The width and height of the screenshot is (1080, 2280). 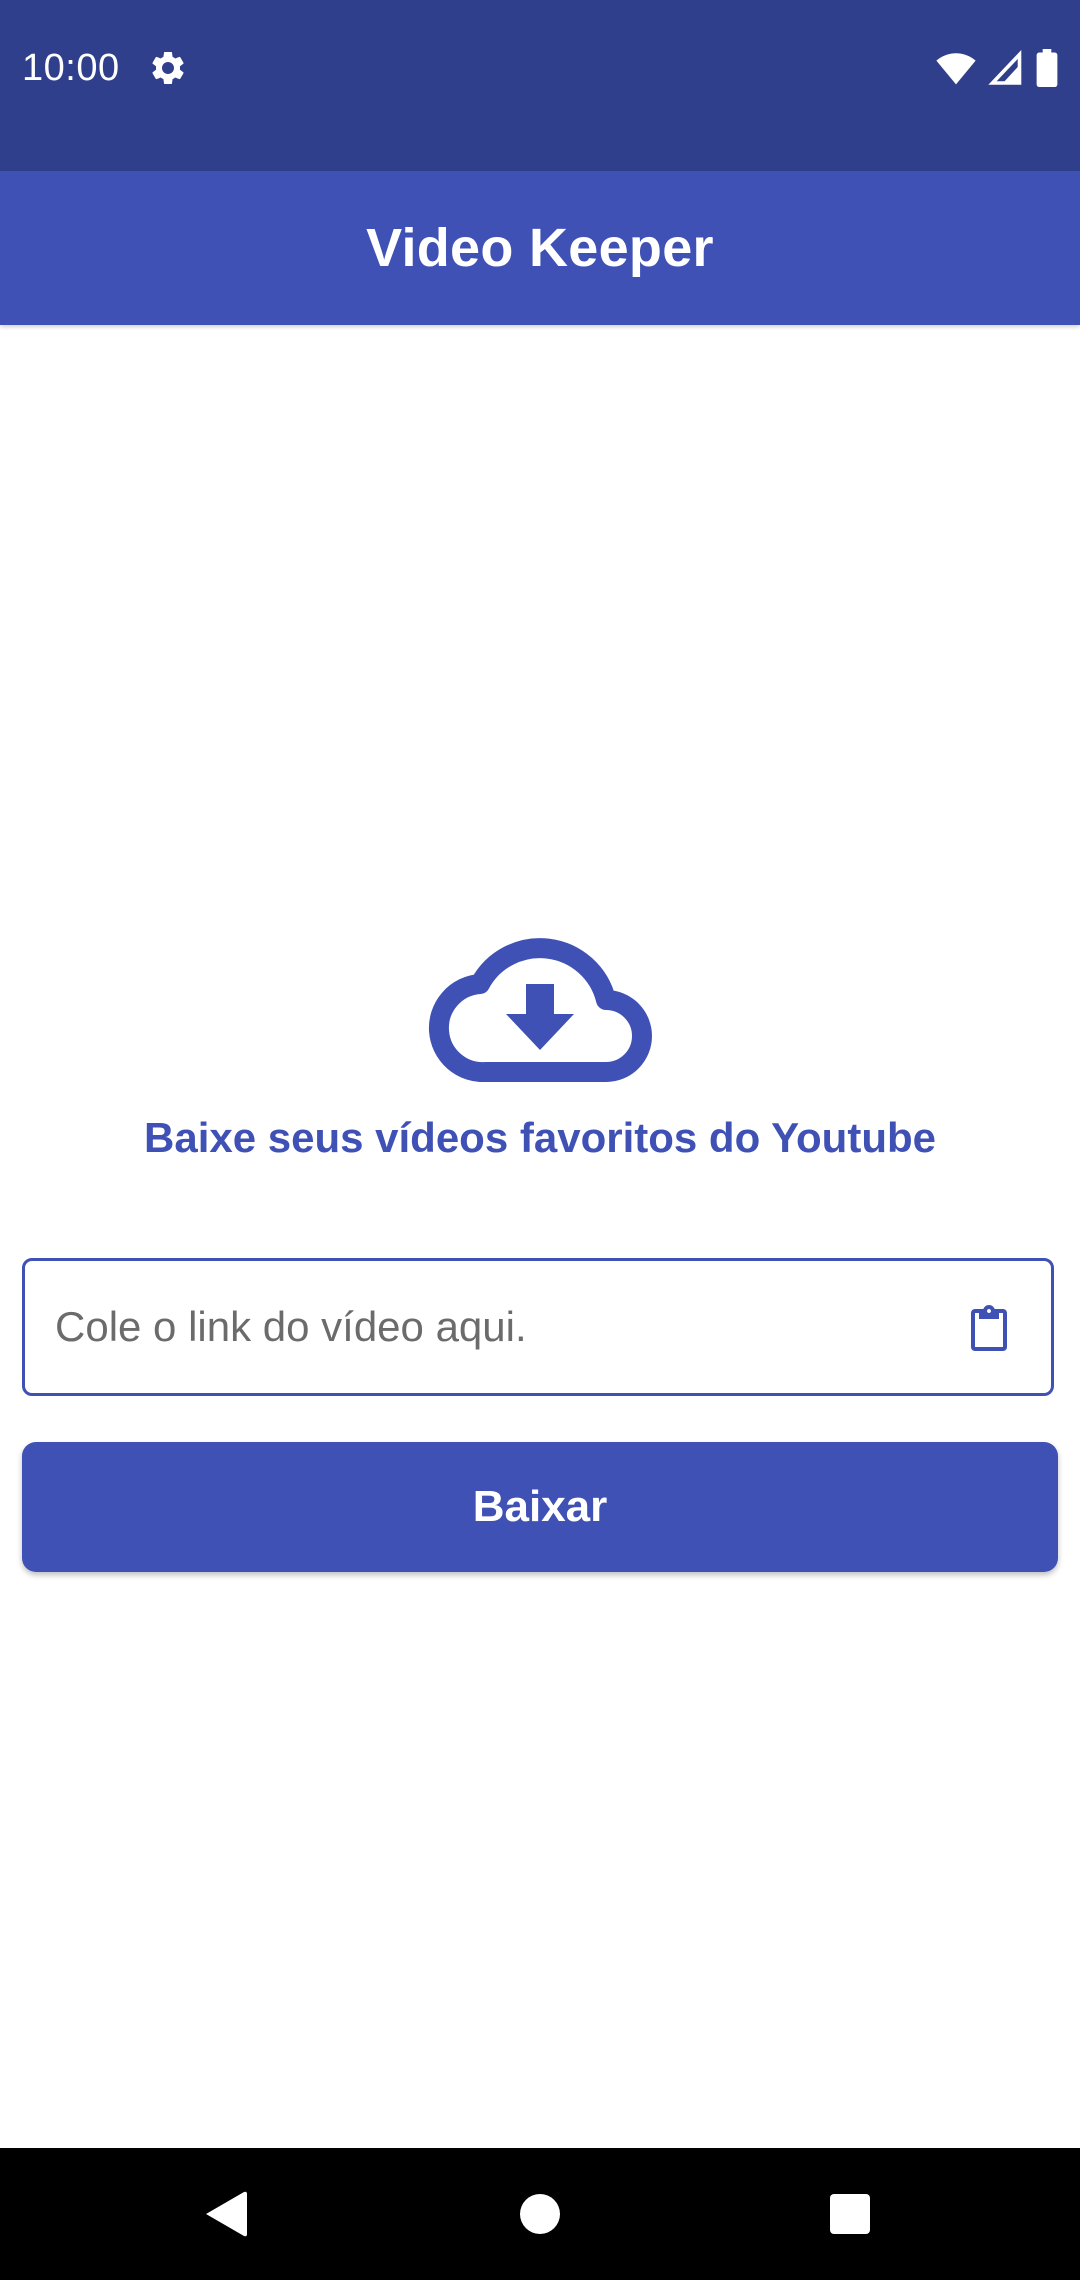 I want to click on recents-icon, so click(x=850, y=2214).